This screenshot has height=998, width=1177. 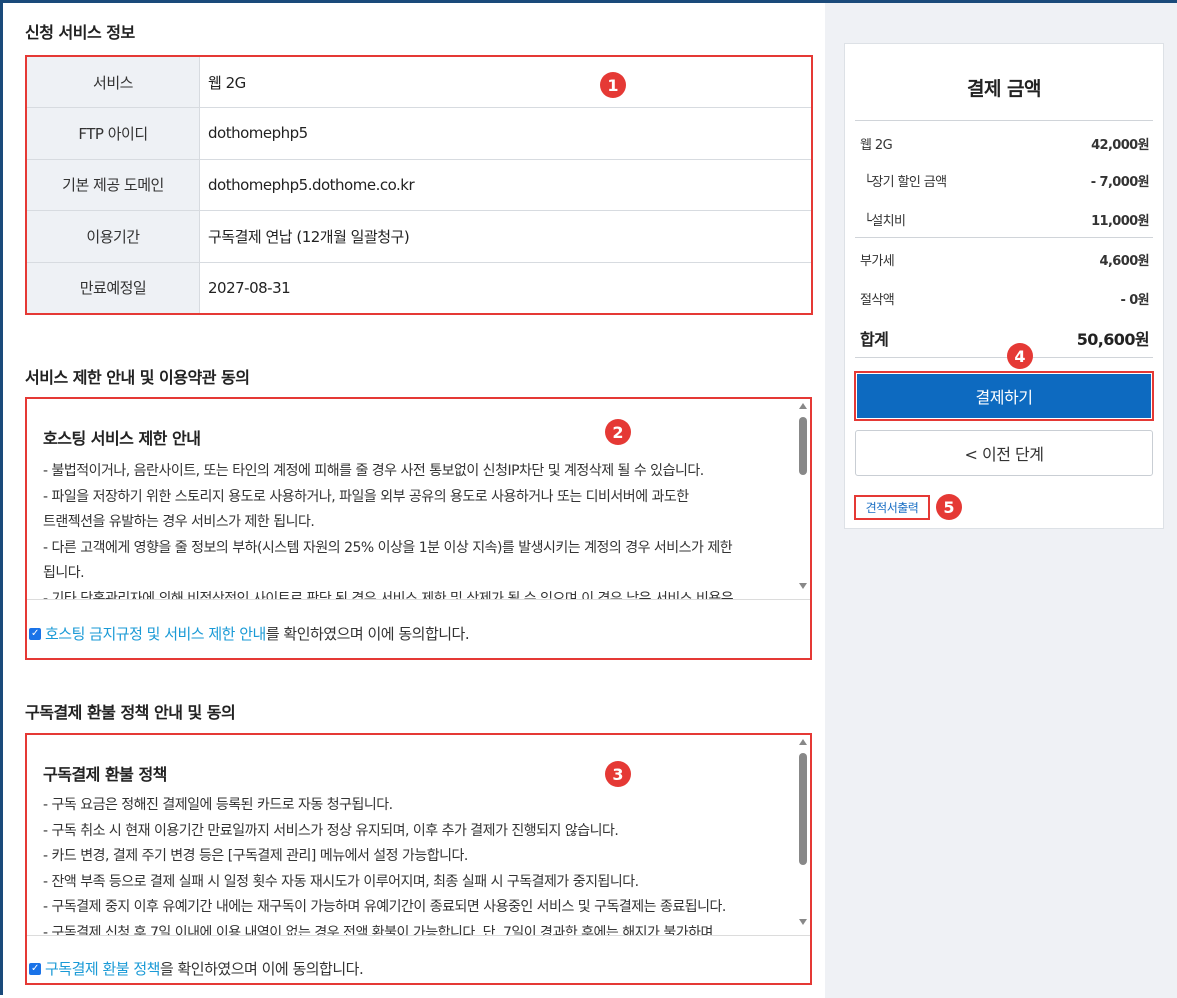 I want to click on table-row: 만료예정일 2027-08-31, so click(x=419, y=287).